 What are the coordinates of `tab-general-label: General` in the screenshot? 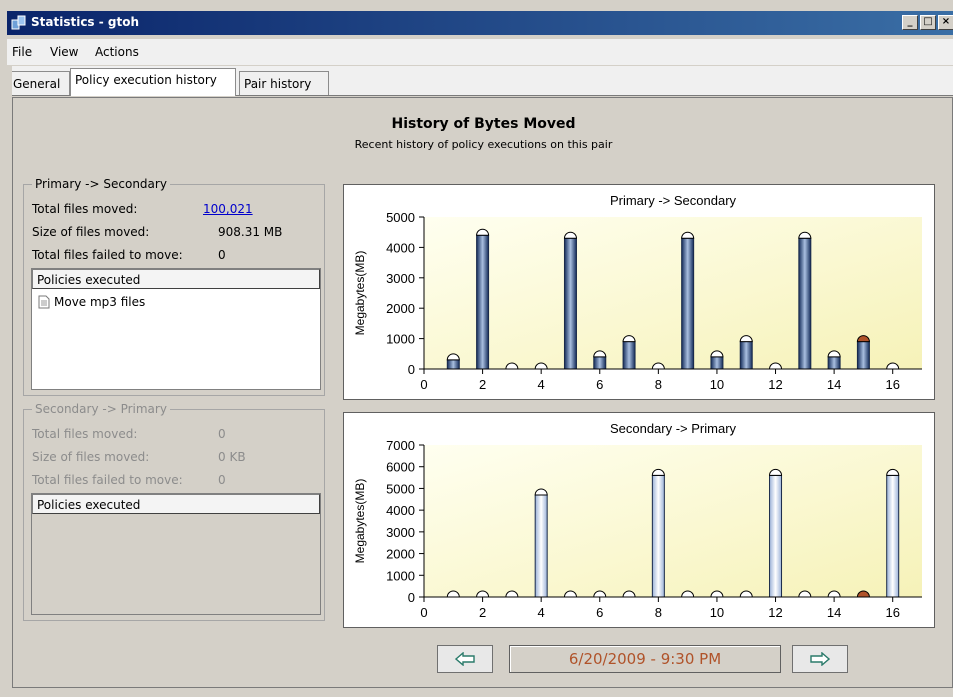 It's located at (37, 84).